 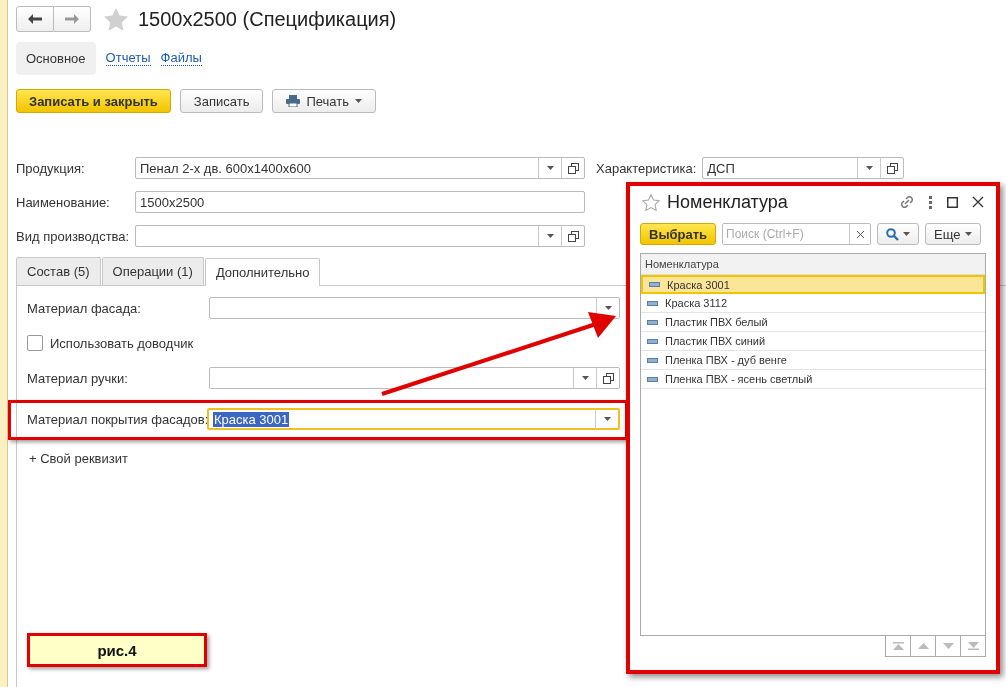 What do you see at coordinates (58, 271) in the screenshot?
I see `tab: Состав (5)` at bounding box center [58, 271].